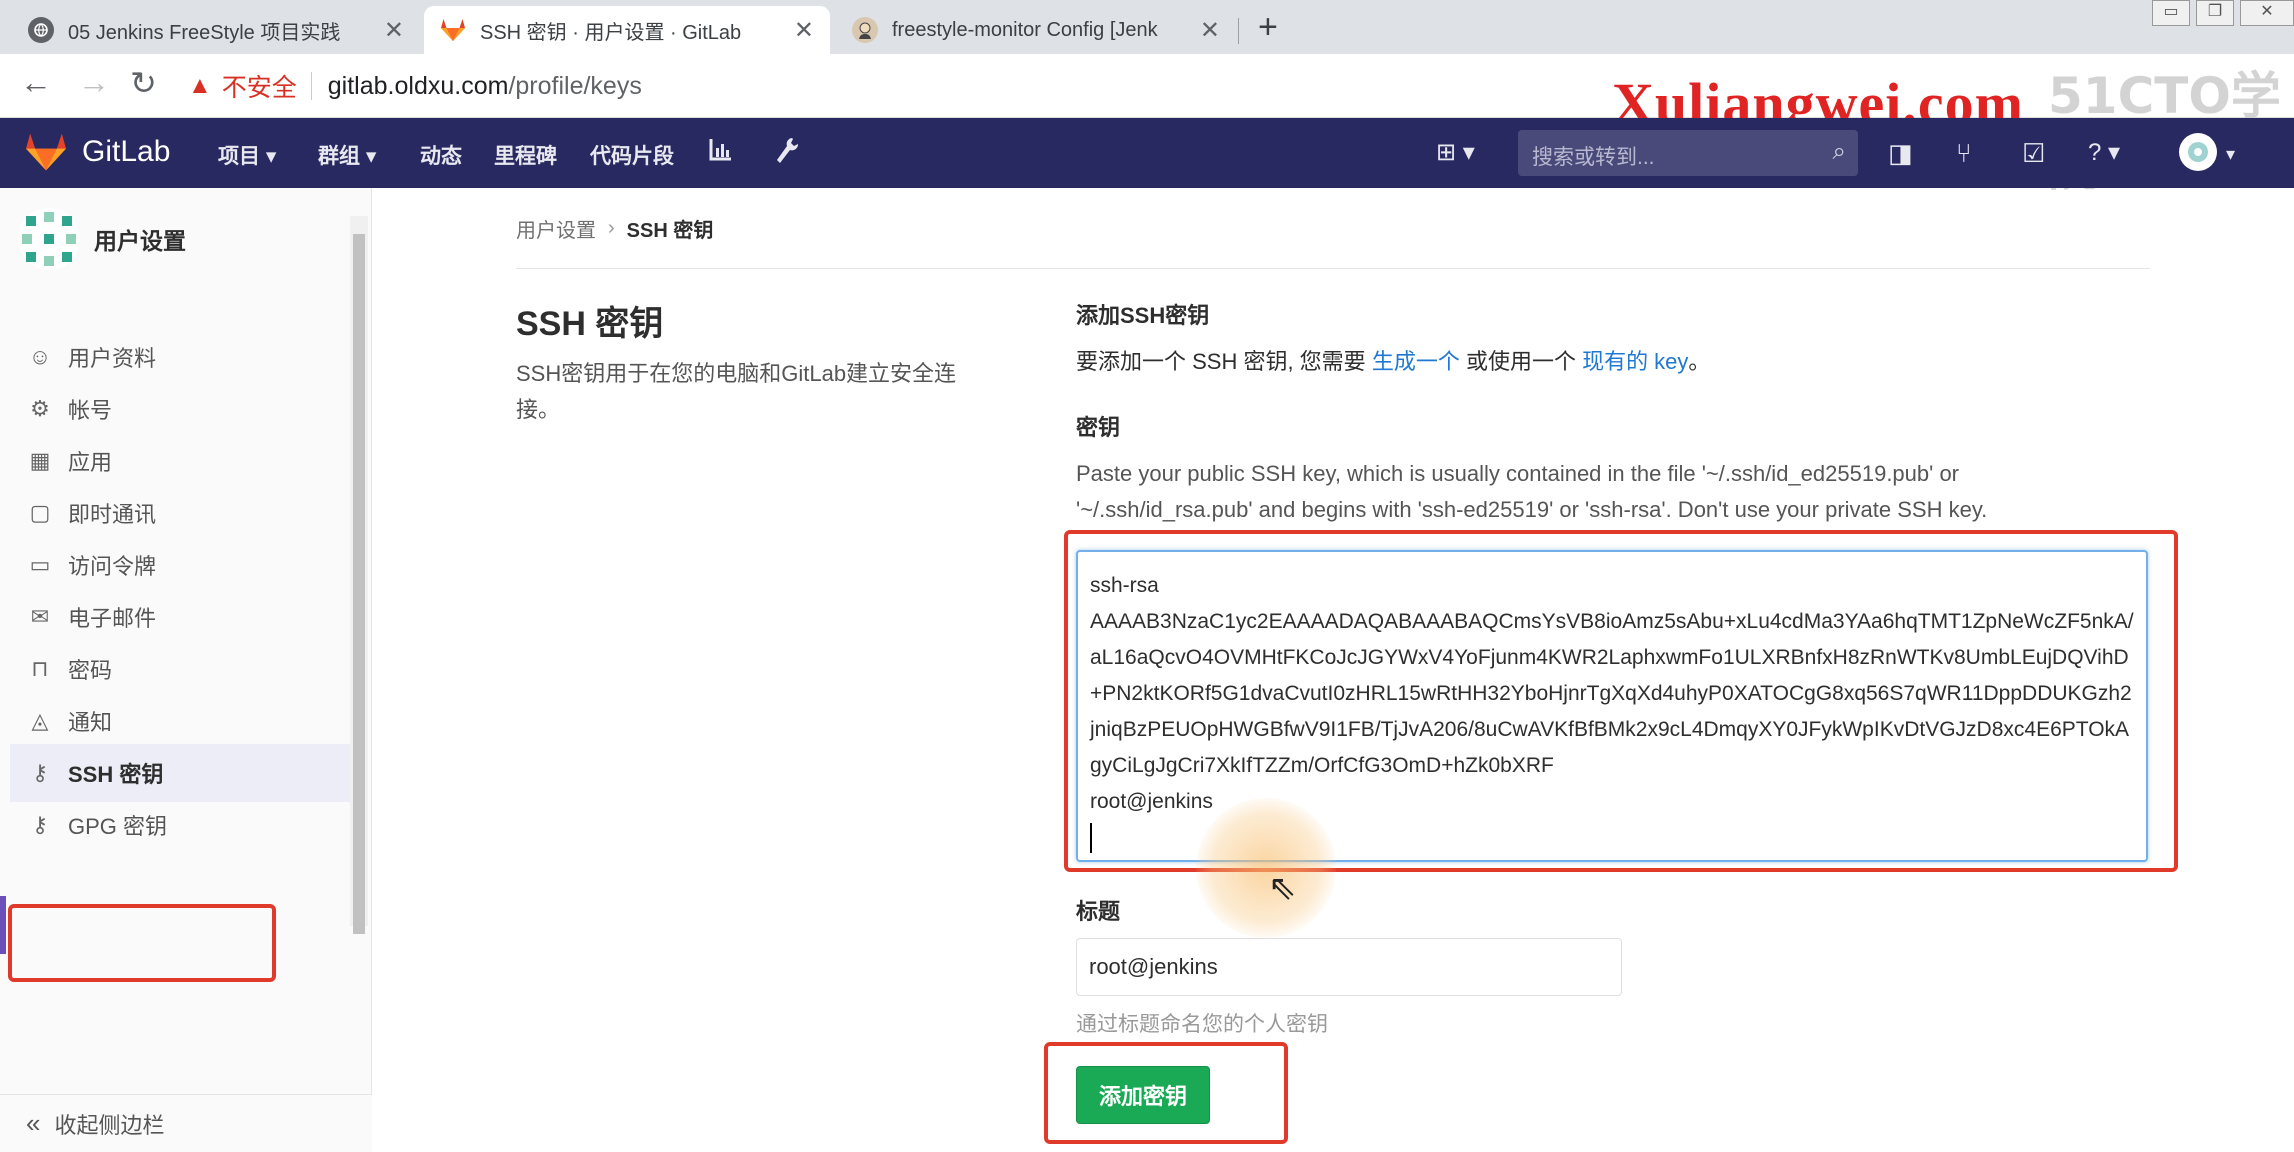 This screenshot has width=2294, height=1152. What do you see at coordinates (721, 152) in the screenshot?
I see `chart-icon` at bounding box center [721, 152].